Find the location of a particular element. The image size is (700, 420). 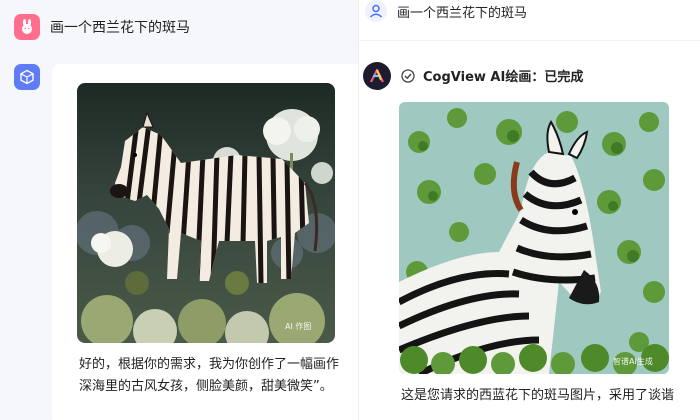

bot-response-text: 这是您请求的西蓝花下的斑马图片，采用了谈谐 is located at coordinates (538, 395).